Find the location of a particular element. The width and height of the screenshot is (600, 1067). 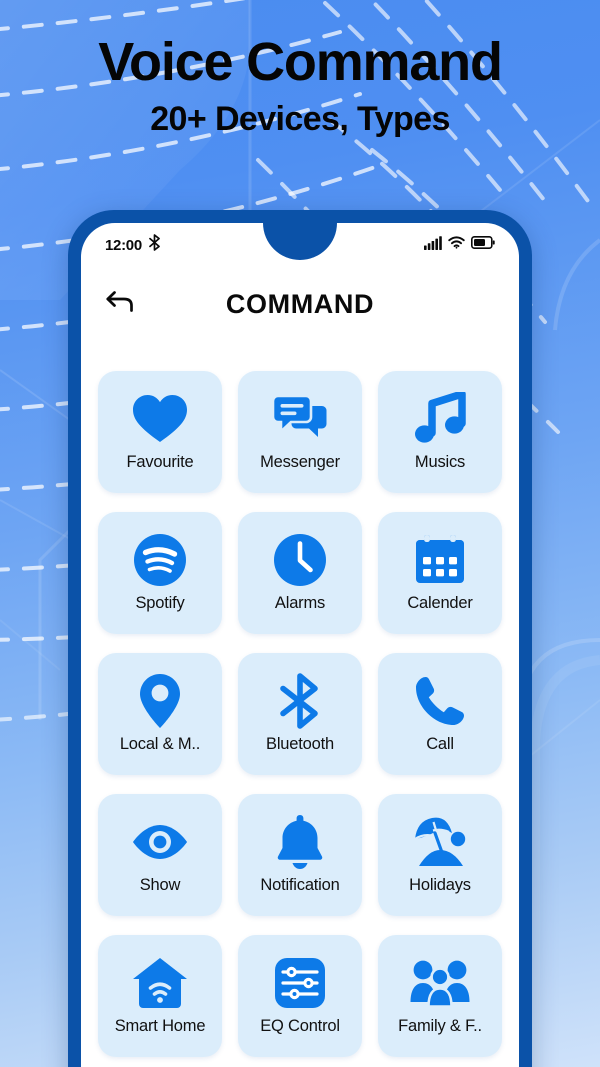

tile-notification: Notification is located at coordinates (300, 855).